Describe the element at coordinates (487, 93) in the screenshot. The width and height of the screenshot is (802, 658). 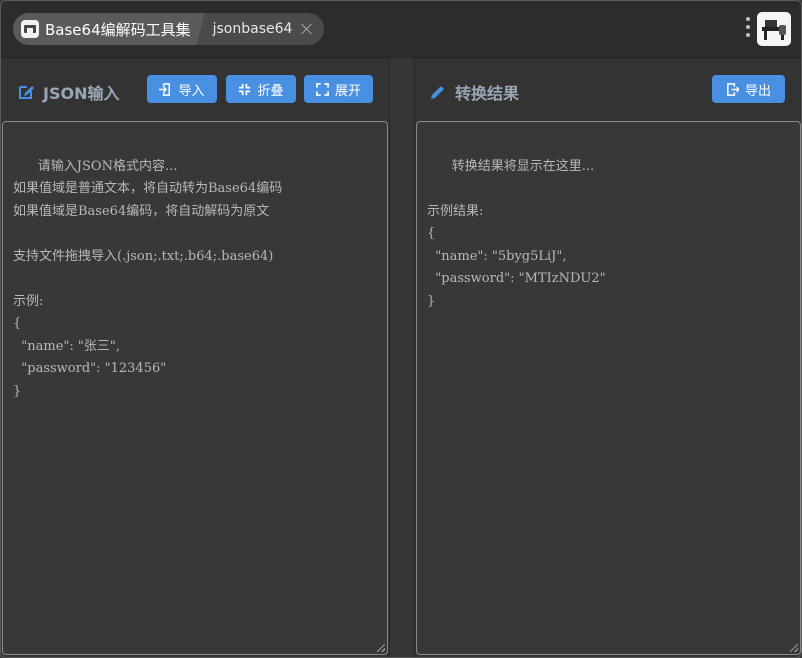
I see `result-title-label: 转换结果` at that location.